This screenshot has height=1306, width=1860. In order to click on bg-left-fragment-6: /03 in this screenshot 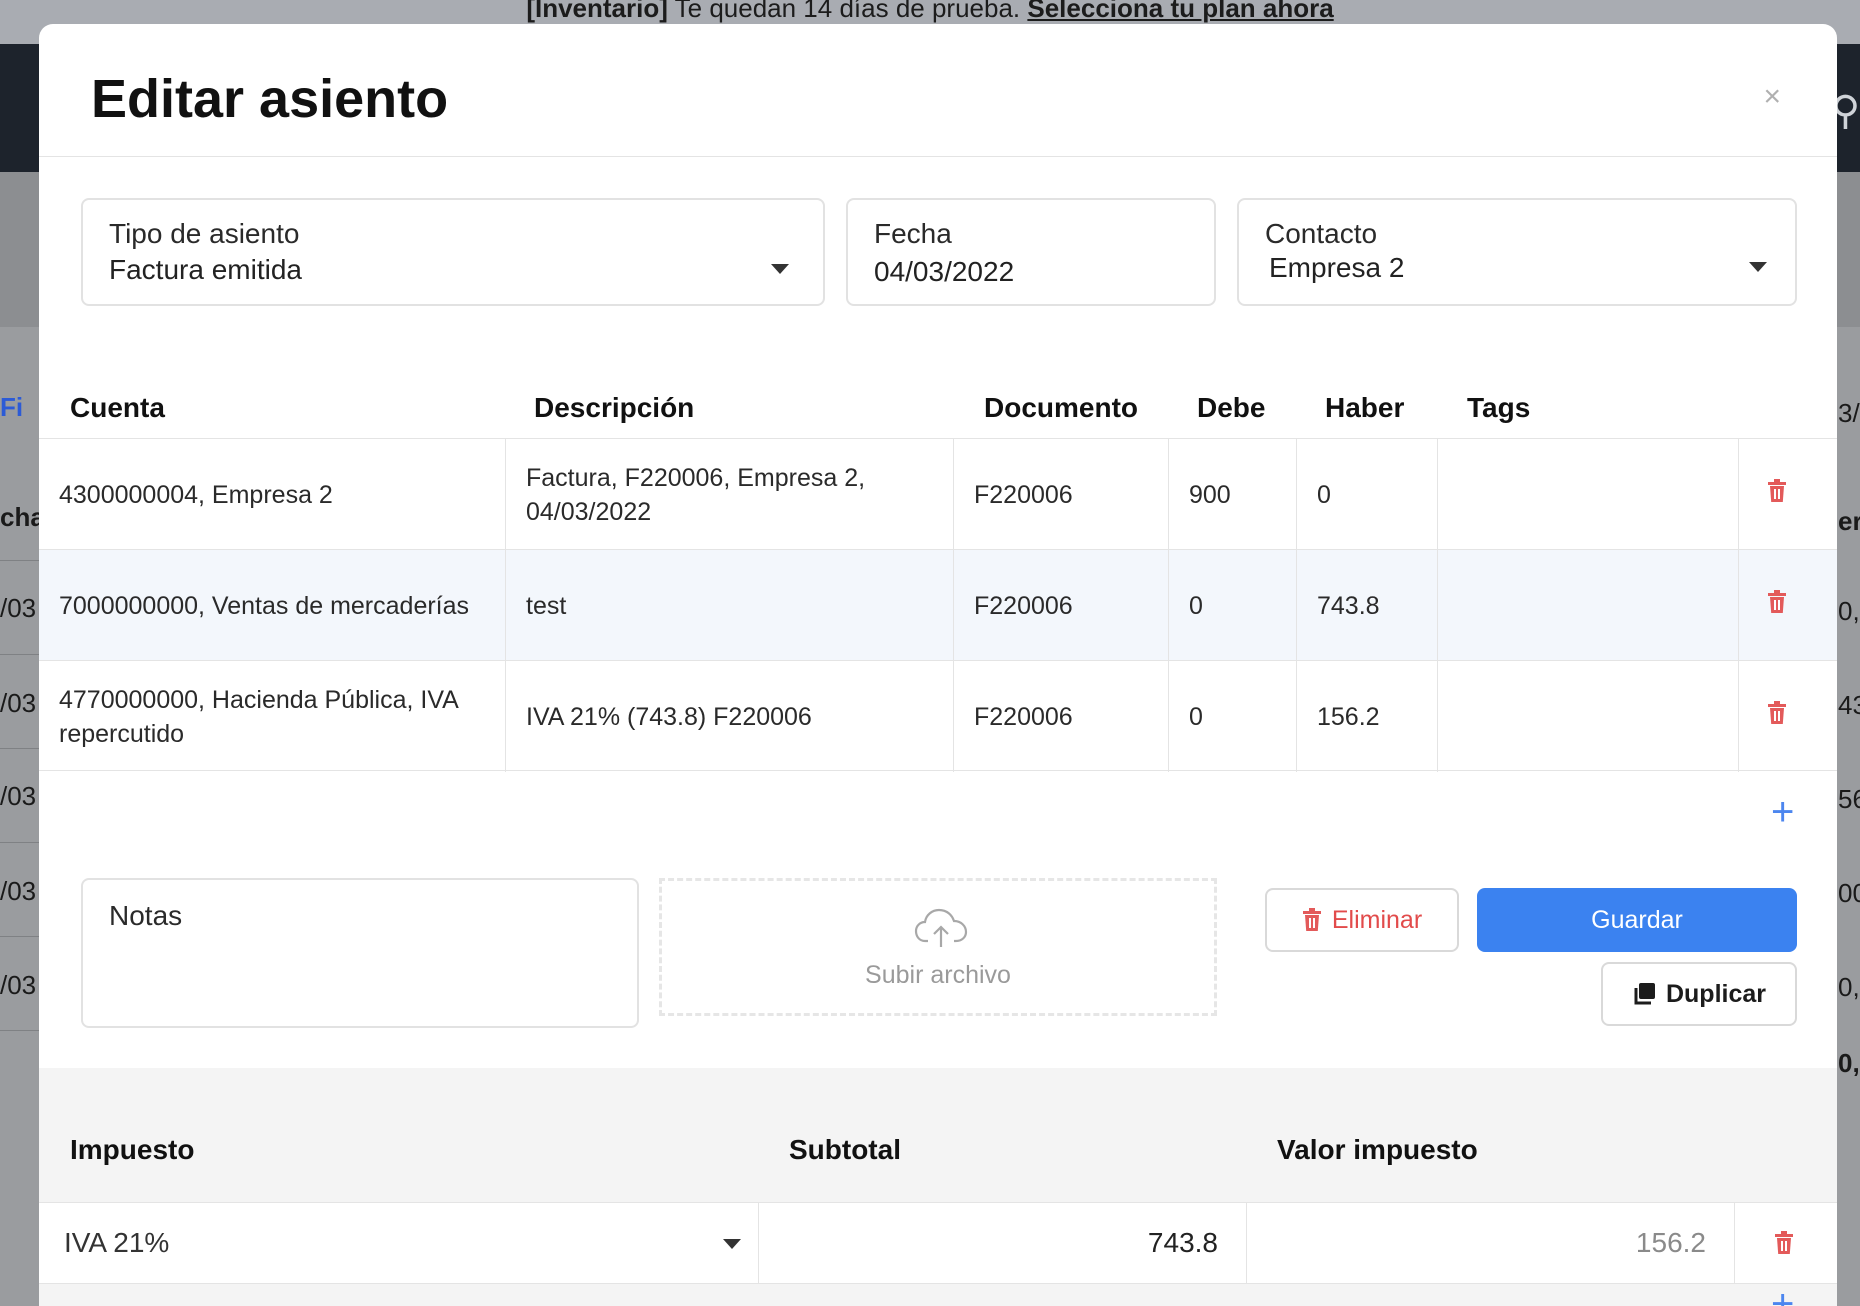, I will do `click(18, 985)`.